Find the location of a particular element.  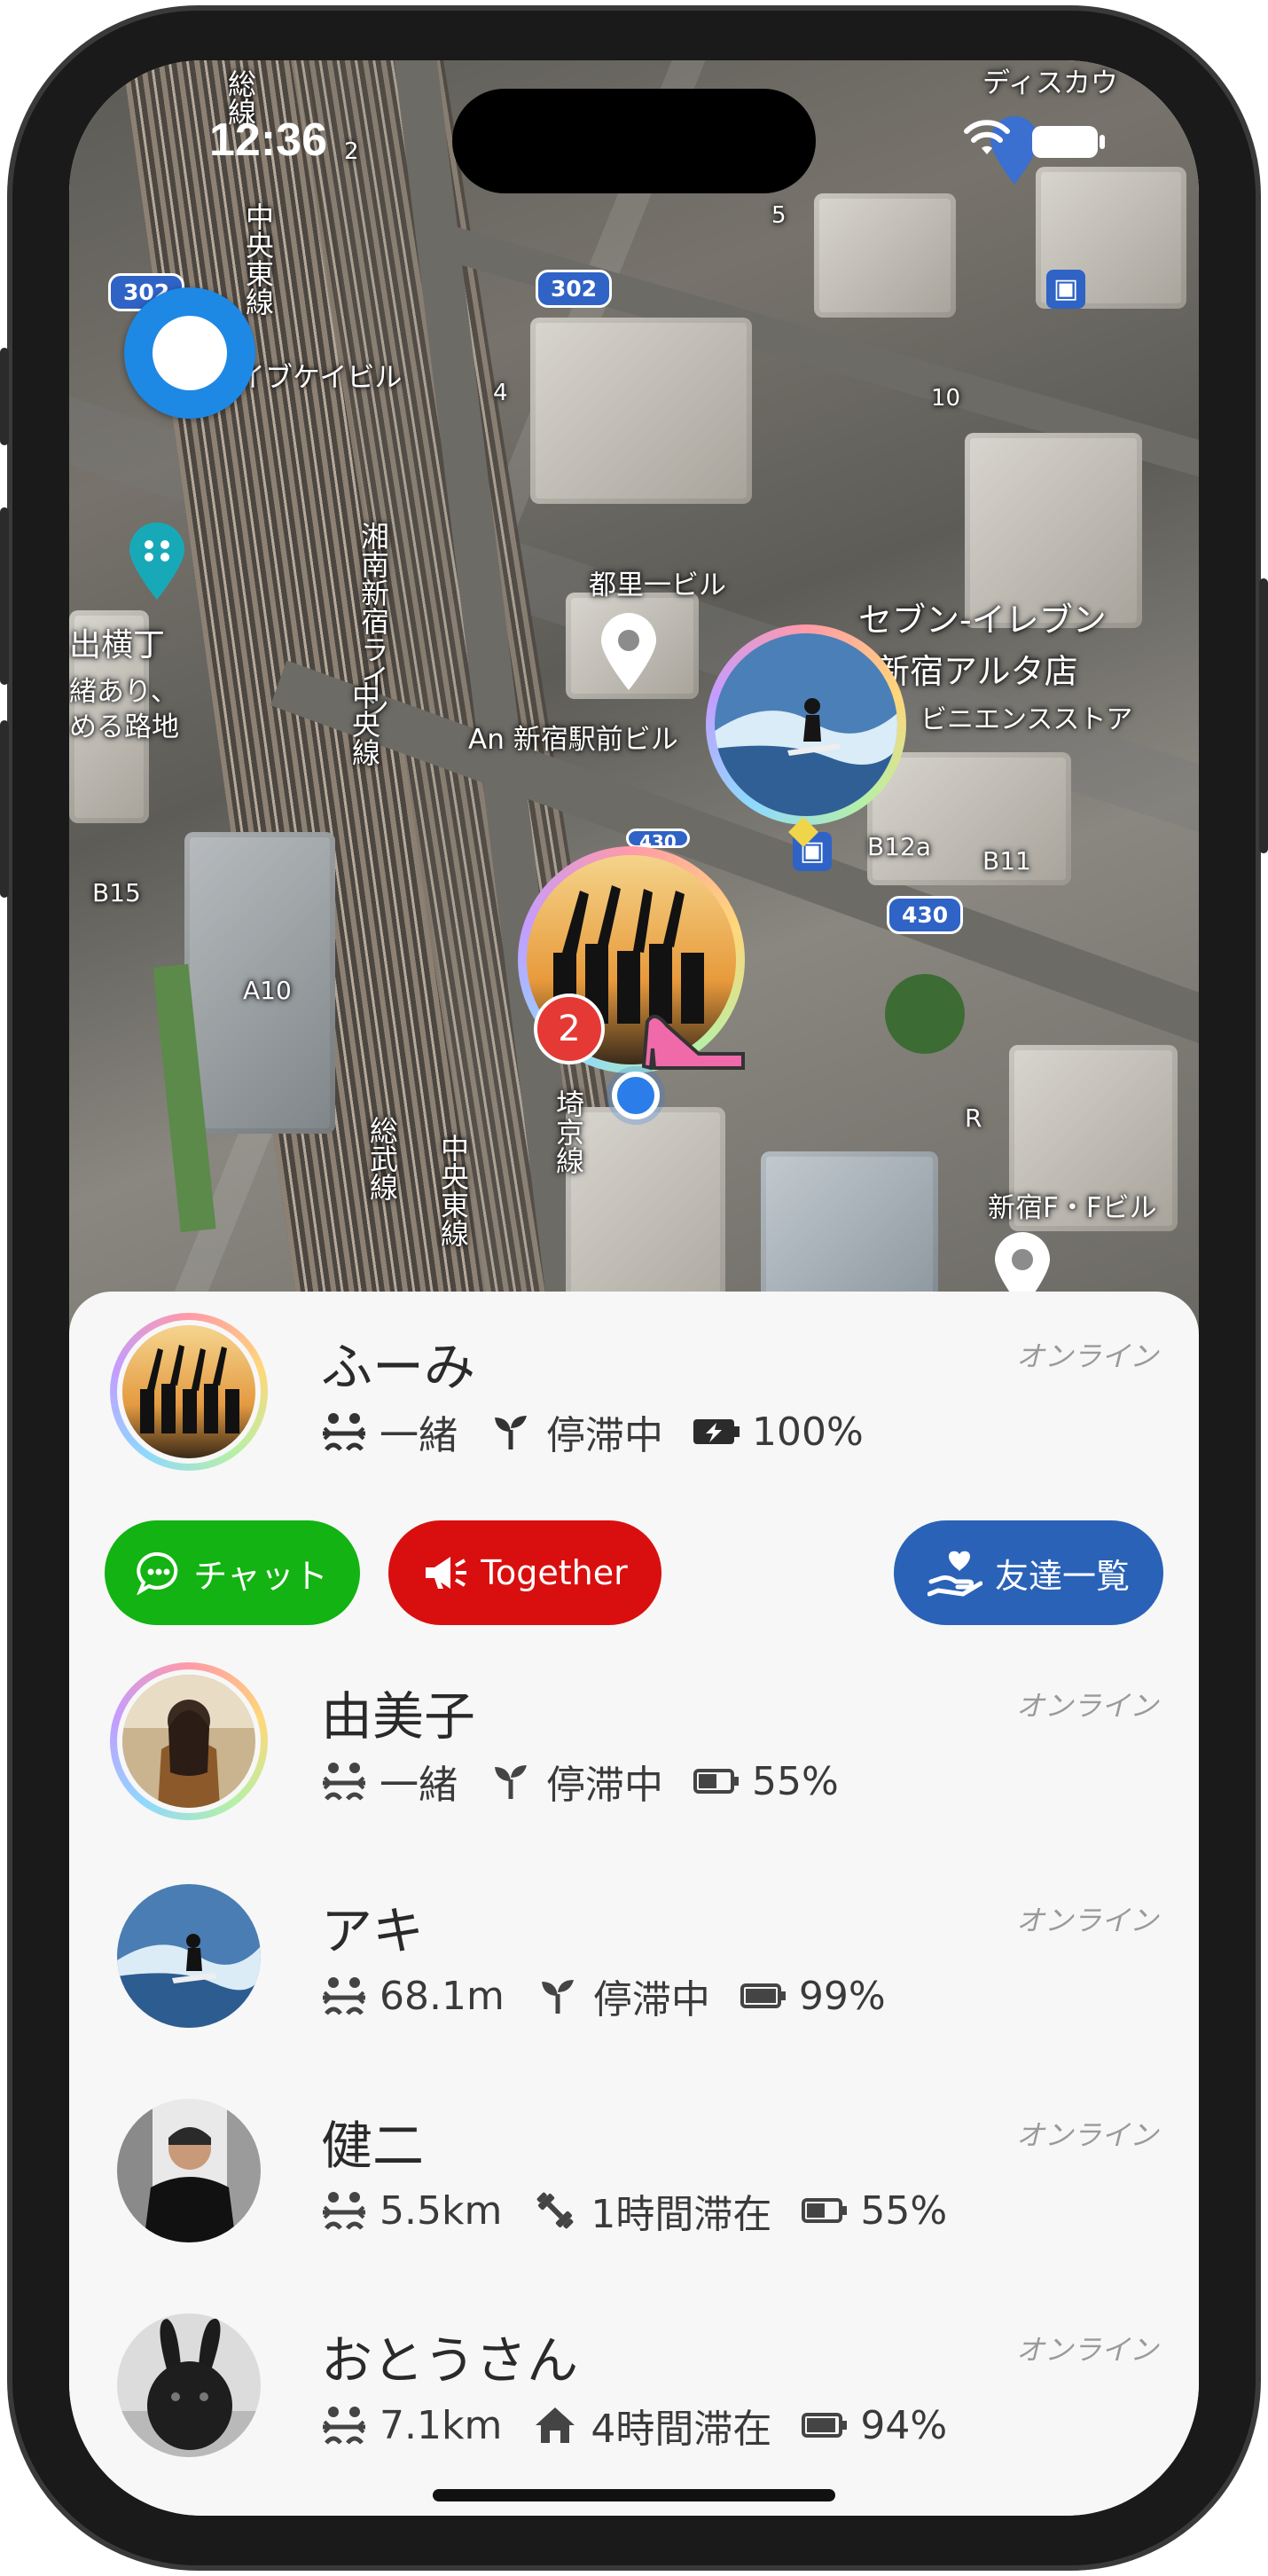

map-label: ビニエンスストア is located at coordinates (1026, 719).